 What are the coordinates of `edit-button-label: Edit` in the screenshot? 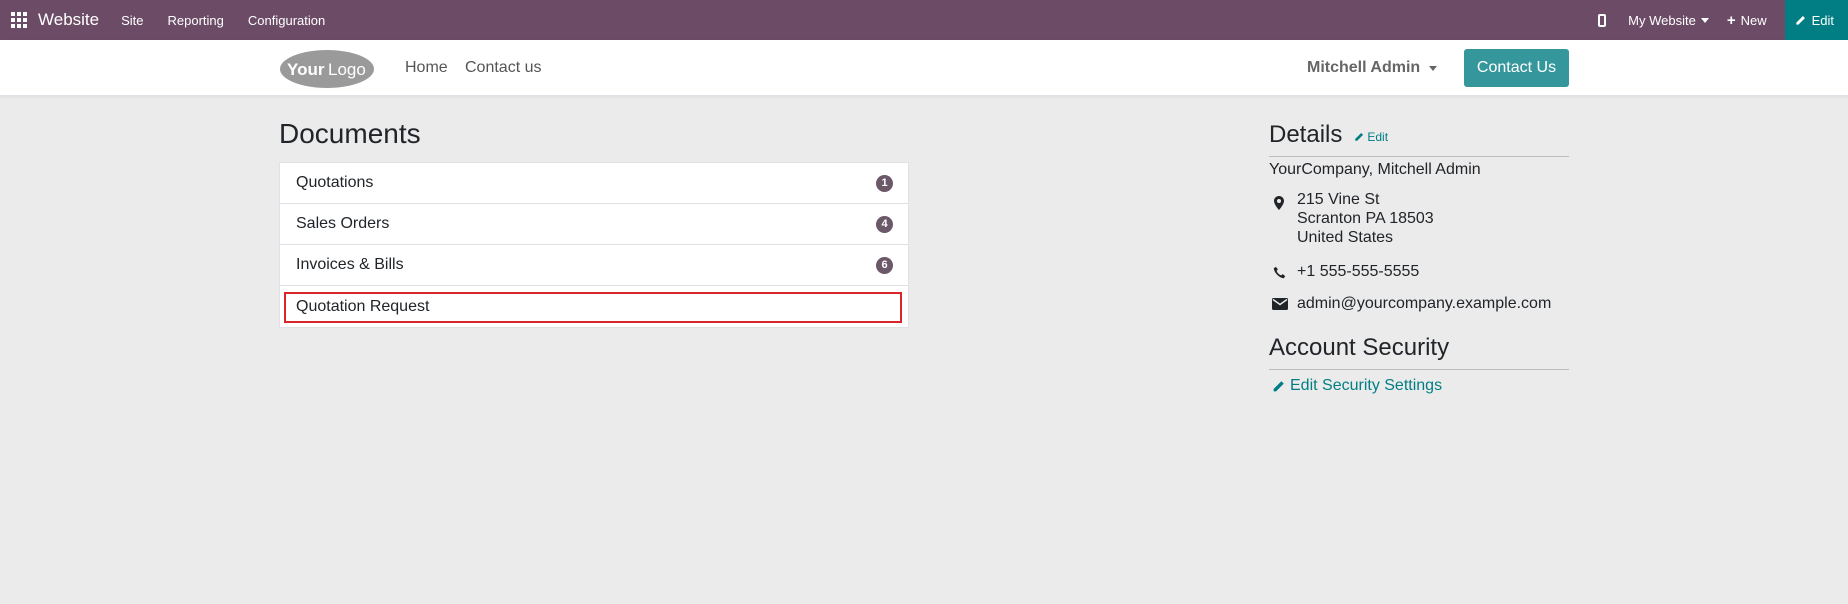 It's located at (1822, 20).